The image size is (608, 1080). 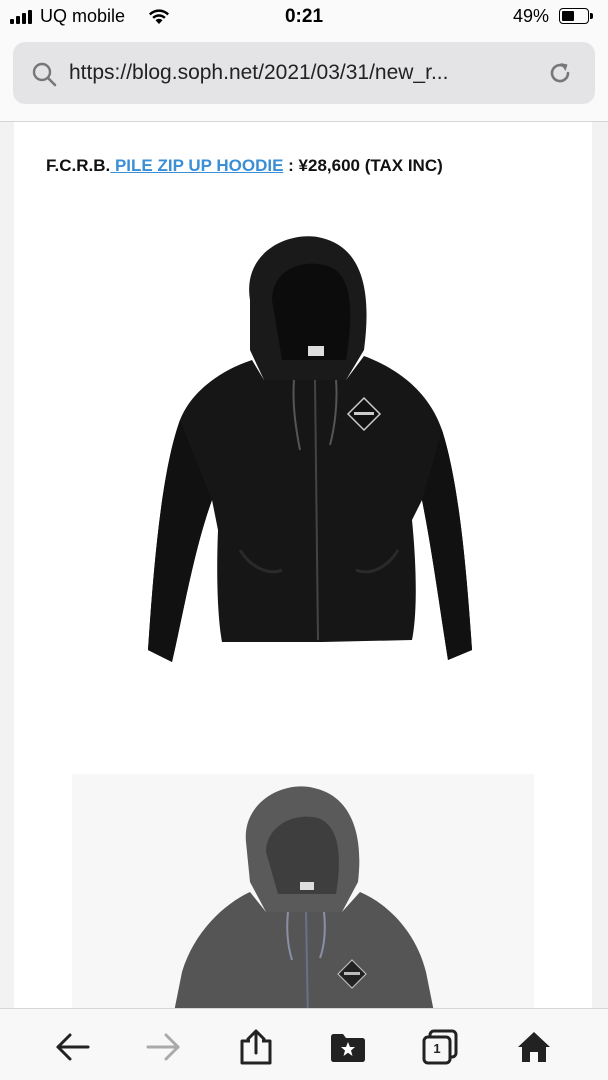 What do you see at coordinates (304, 895) in the screenshot?
I see `grey-hoodie-image` at bounding box center [304, 895].